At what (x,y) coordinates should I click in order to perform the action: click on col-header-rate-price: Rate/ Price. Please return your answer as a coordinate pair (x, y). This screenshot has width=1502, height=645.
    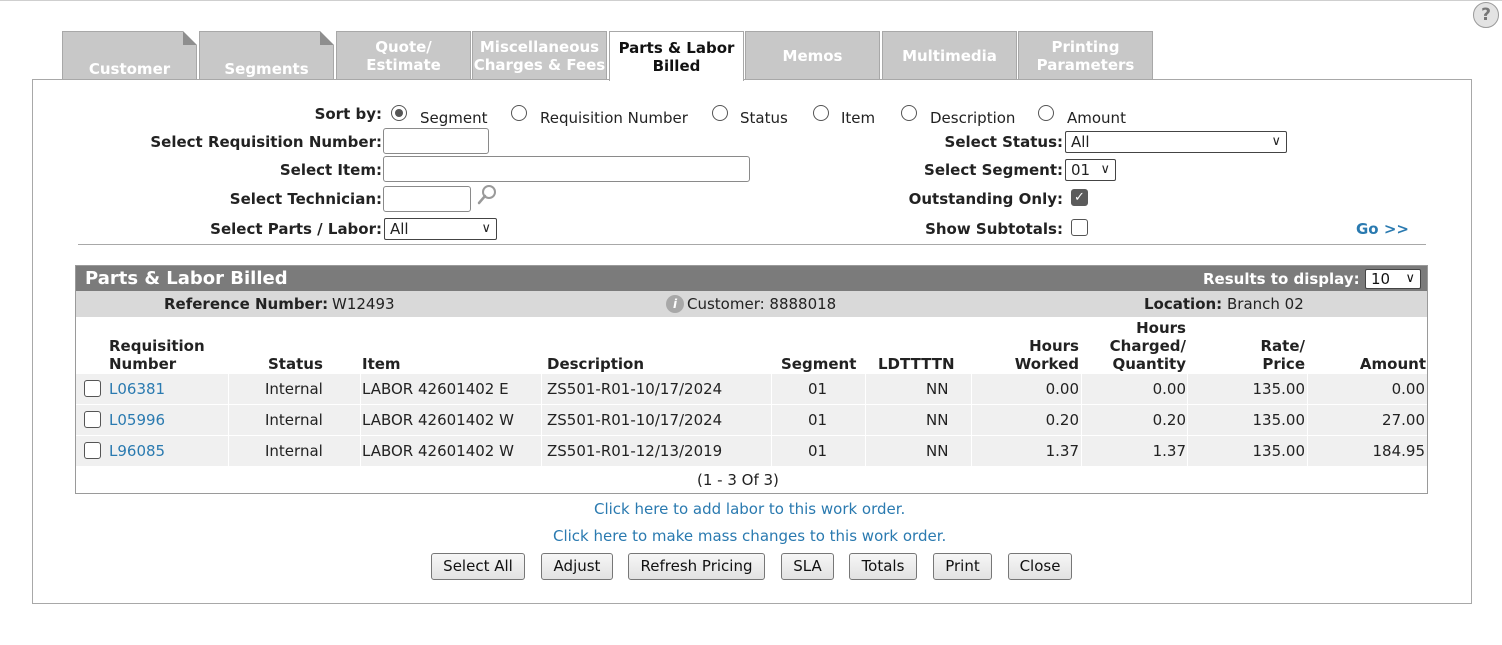
    Looking at the image, I should click on (1255, 355).